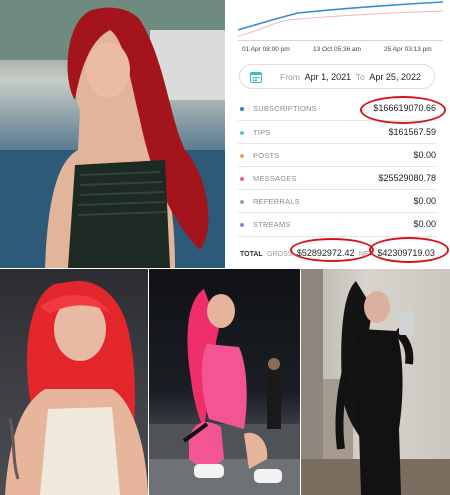  What do you see at coordinates (360, 77) in the screenshot?
I see `date-to-label: To` at bounding box center [360, 77].